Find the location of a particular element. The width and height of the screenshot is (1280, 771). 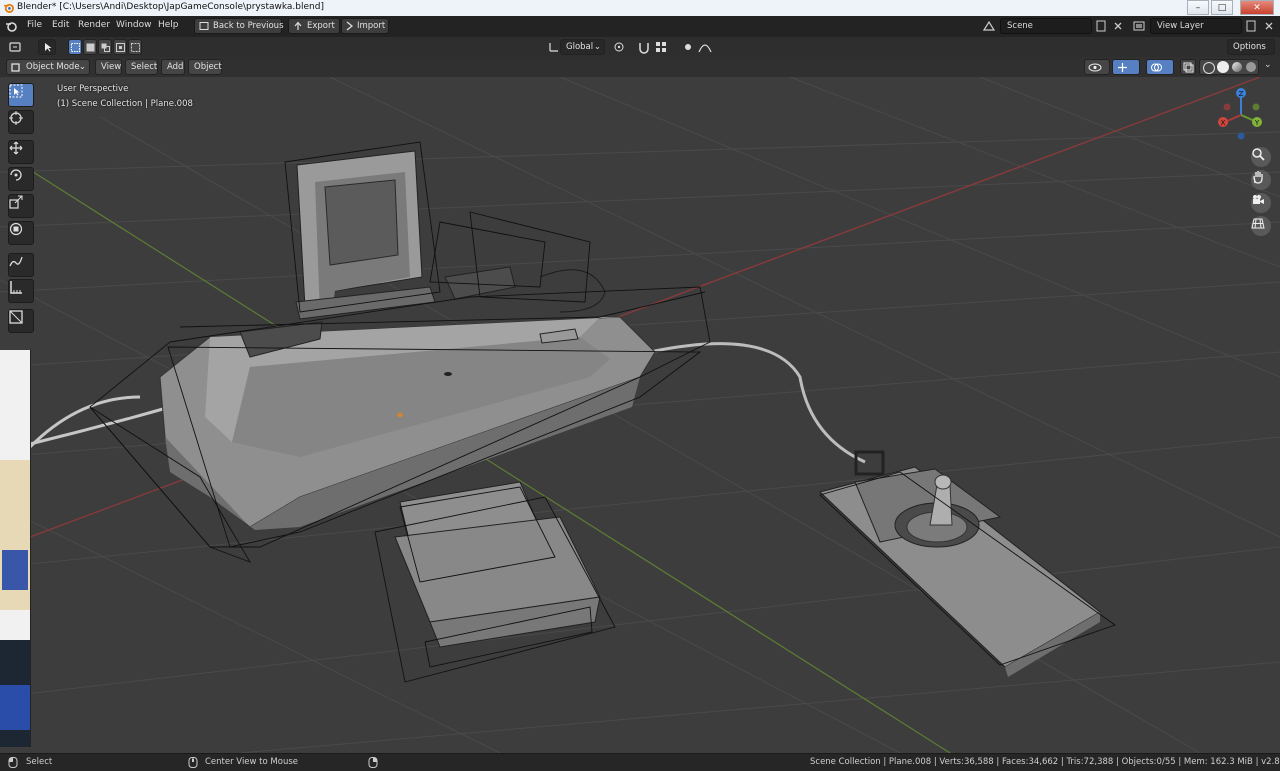

solid-shading-icon is located at coordinates (1223, 67).